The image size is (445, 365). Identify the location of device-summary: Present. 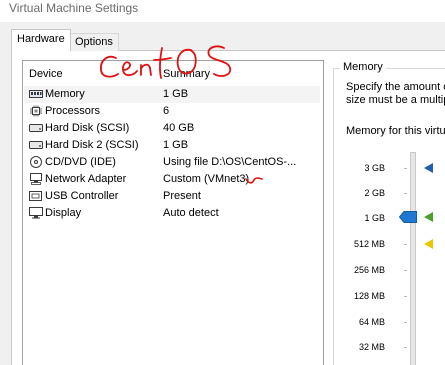
(182, 196).